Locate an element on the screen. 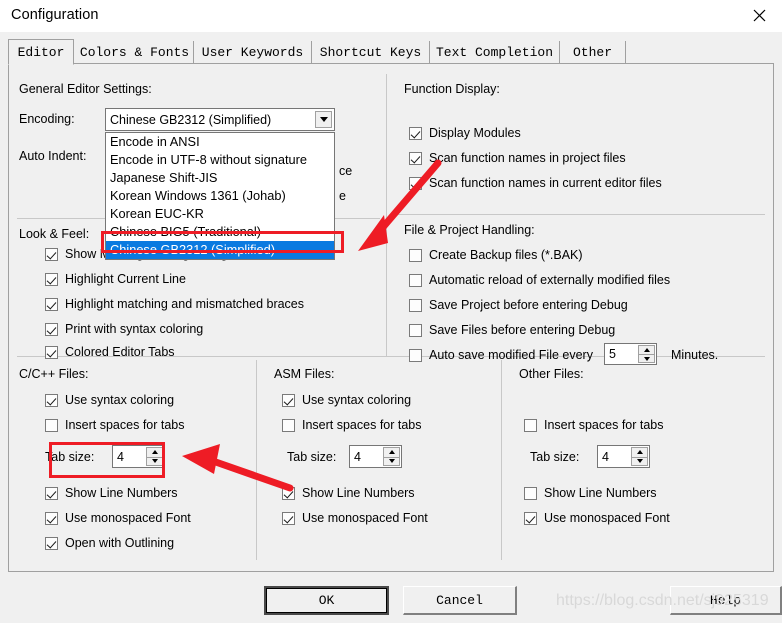 The height and width of the screenshot is (623, 782). checkbox-label: Use monospaced Font is located at coordinates (365, 518).